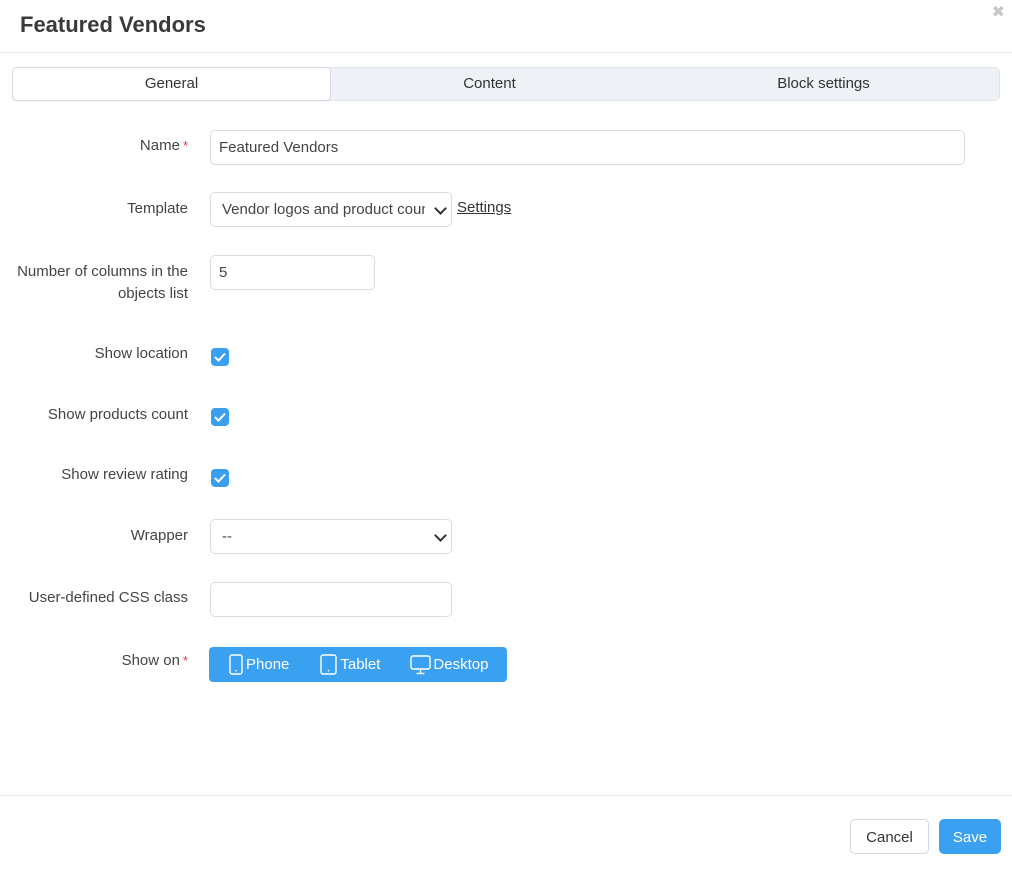  Describe the element at coordinates (236, 664) in the screenshot. I see `phone-icon` at that location.